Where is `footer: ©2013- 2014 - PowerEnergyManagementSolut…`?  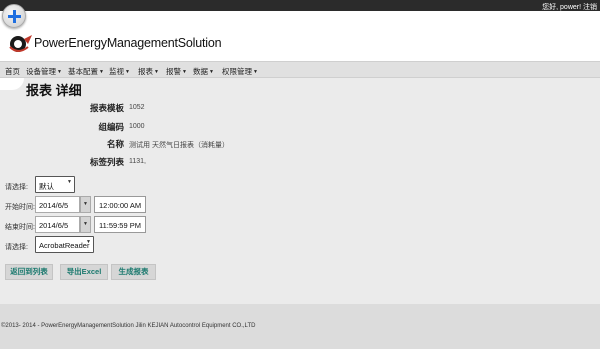
footer: ©2013- 2014 - PowerEnergyManagementSolut… is located at coordinates (300, 326).